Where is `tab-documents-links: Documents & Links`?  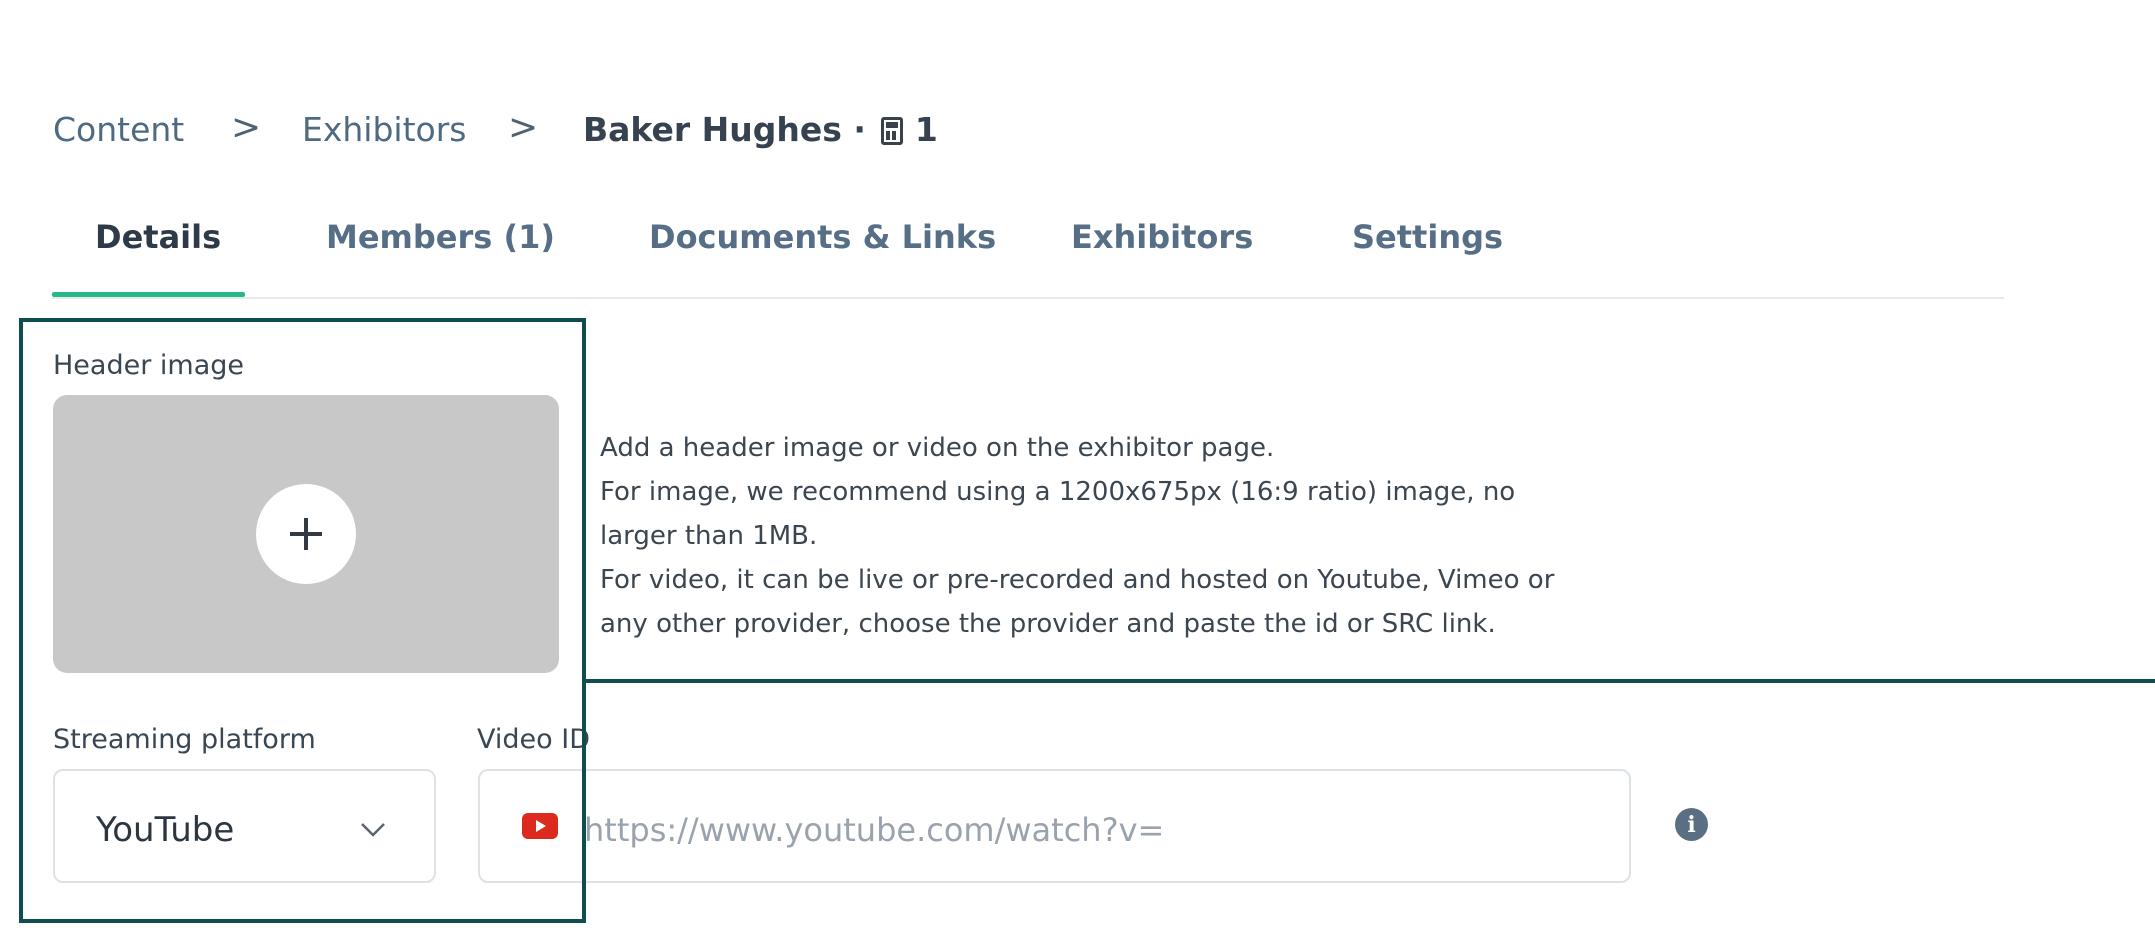
tab-documents-links: Documents & Links is located at coordinates (822, 237).